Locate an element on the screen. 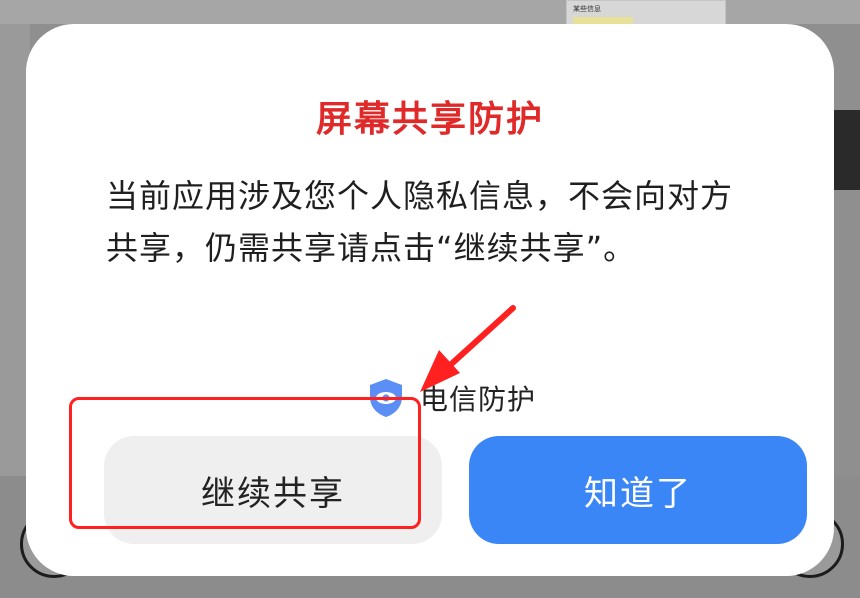  background-top-strip is located at coordinates (430, 12).